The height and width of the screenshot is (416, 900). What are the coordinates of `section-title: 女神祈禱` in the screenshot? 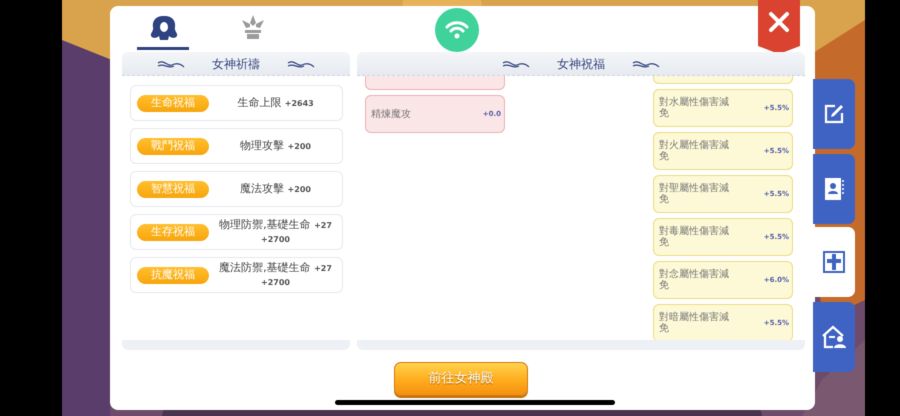 It's located at (236, 64).